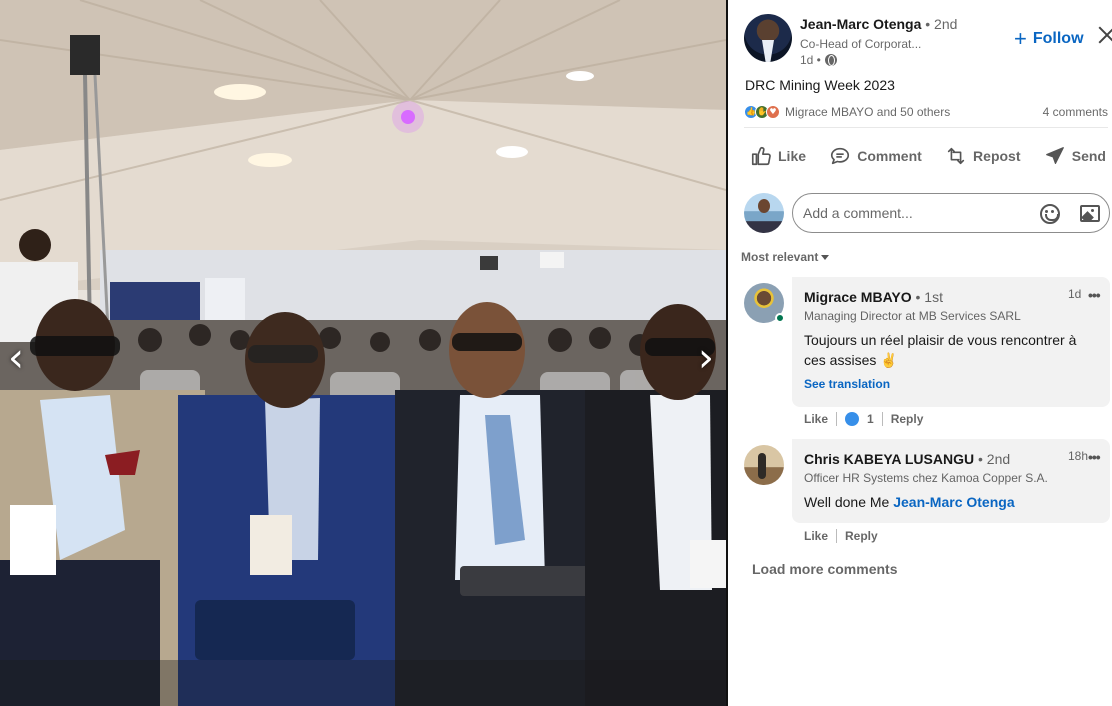 Image resolution: width=1112 pixels, height=706 pixels. I want to click on comment-button: Comment, so click(875, 156).